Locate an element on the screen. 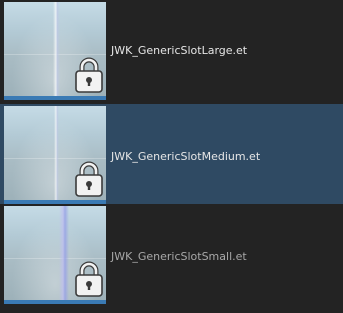  asset-name: JWK_GenericSlotLarge.et is located at coordinates (179, 50).